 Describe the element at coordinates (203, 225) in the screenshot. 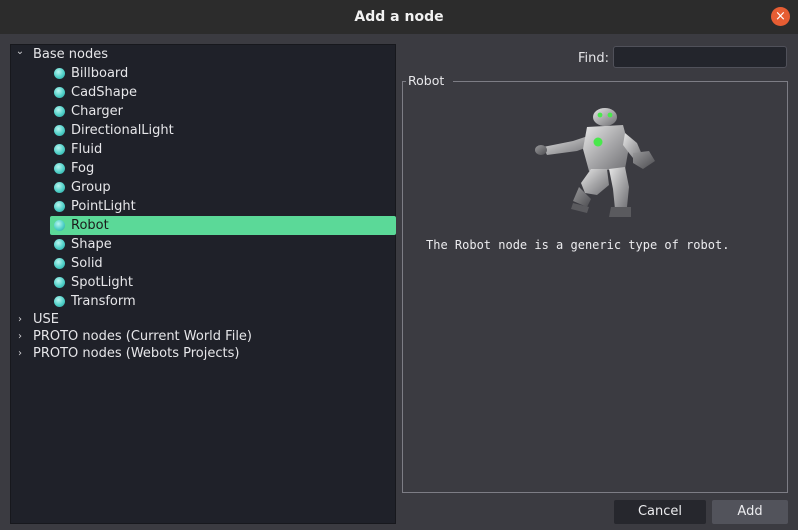

I see `tree-item-robot: Robot` at that location.